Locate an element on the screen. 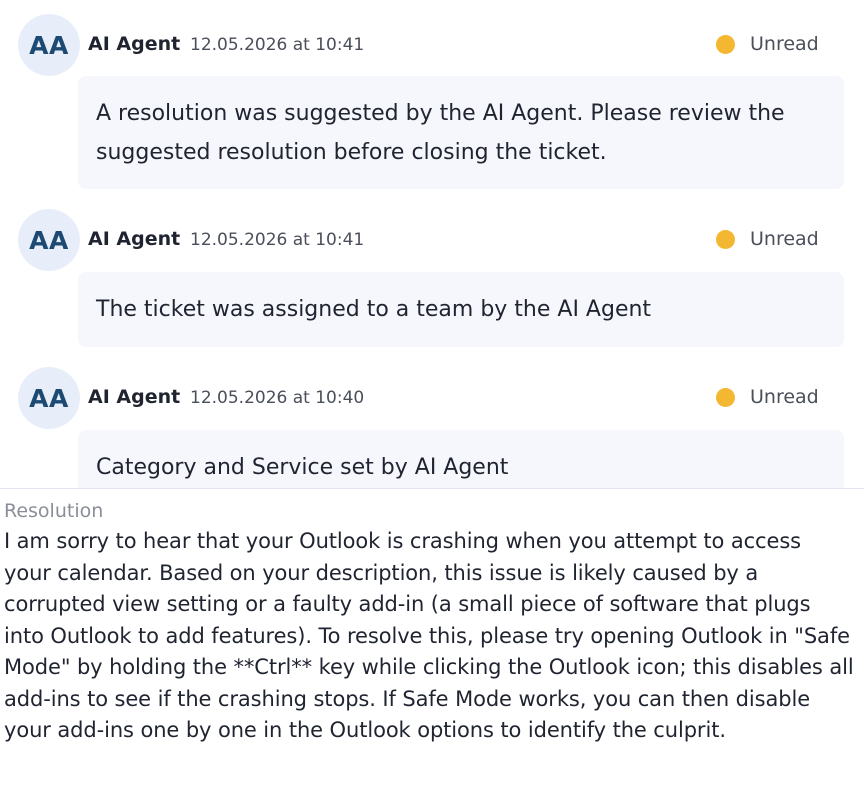  resolution-label: Resolution is located at coordinates (54, 511).